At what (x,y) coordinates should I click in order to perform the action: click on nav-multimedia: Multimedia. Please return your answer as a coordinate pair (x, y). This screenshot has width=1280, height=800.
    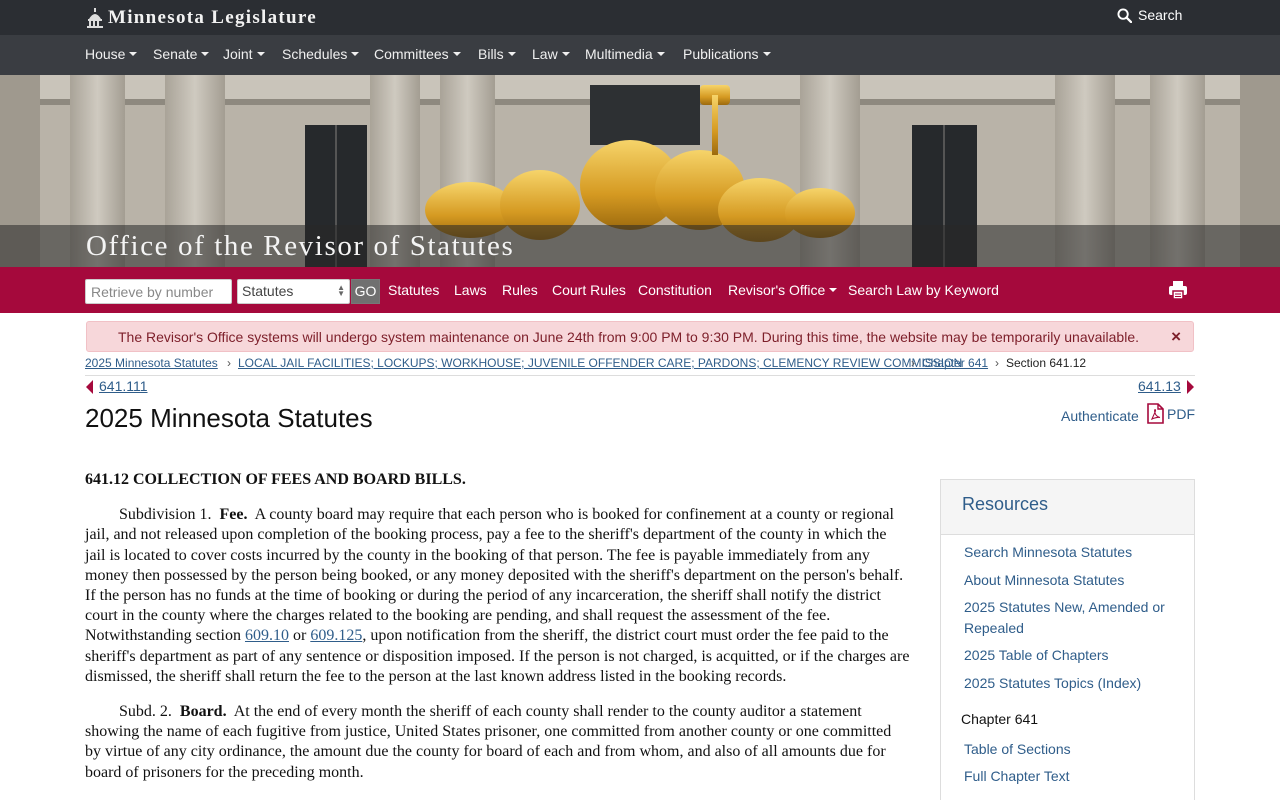
    Looking at the image, I should click on (625, 54).